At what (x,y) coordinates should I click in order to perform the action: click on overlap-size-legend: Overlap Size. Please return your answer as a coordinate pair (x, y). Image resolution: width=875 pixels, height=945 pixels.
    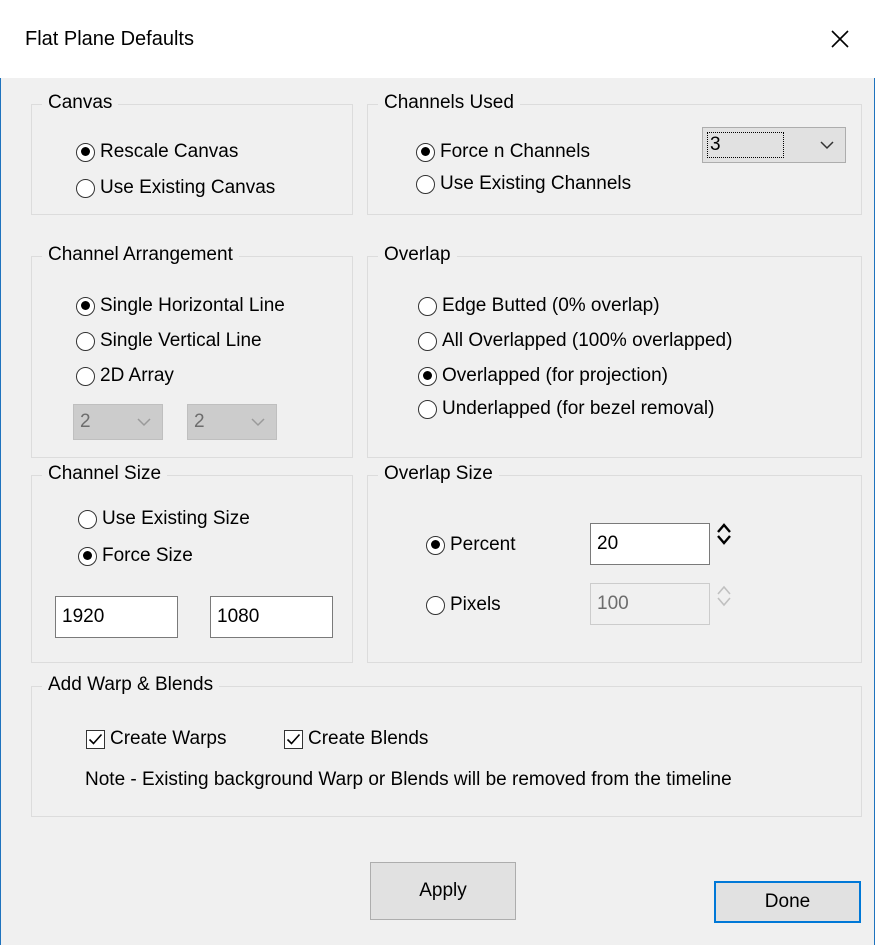
    Looking at the image, I should click on (438, 474).